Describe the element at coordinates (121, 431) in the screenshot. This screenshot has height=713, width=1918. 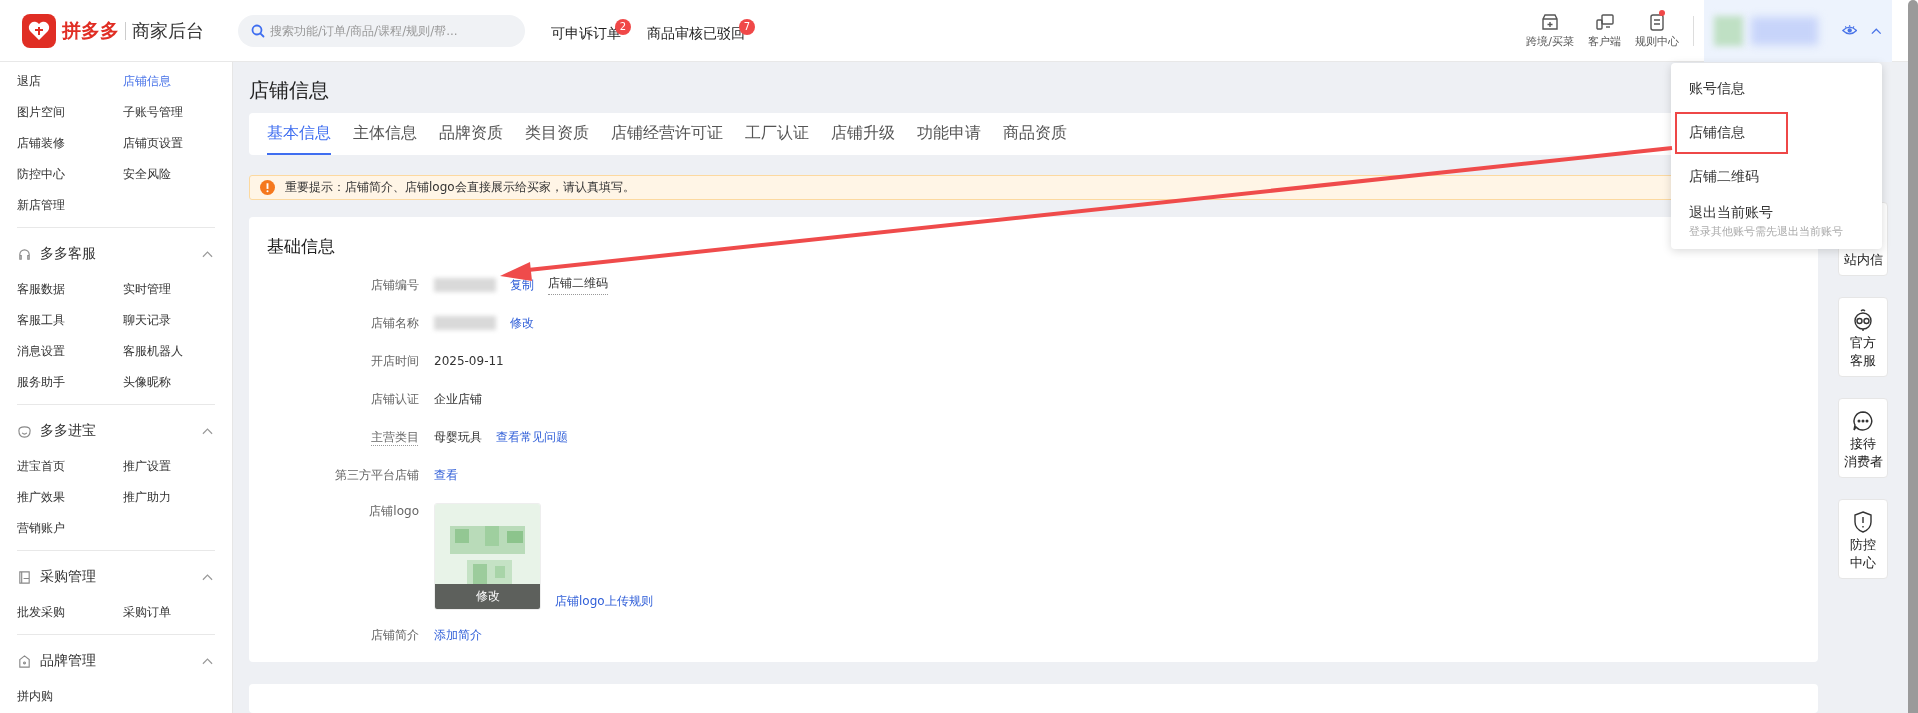
I see `menu-section-title: 多多进宝` at that location.